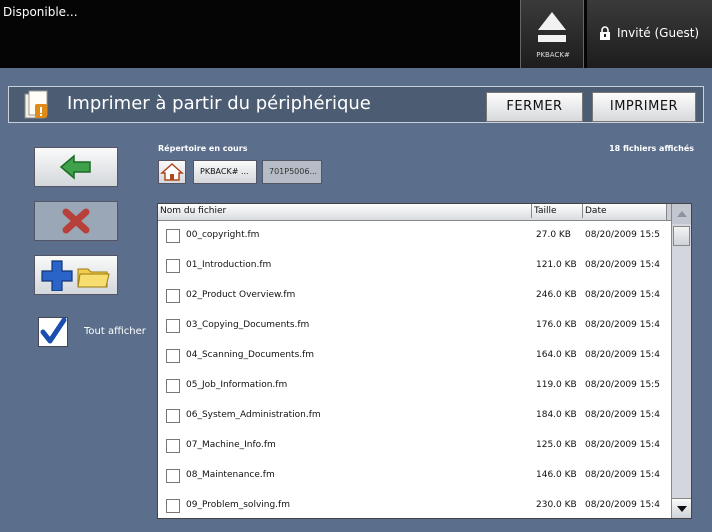 The width and height of the screenshot is (712, 532). Describe the element at coordinates (415, 212) in the screenshot. I see `table-header: Nom du fichier Taille Date` at that location.